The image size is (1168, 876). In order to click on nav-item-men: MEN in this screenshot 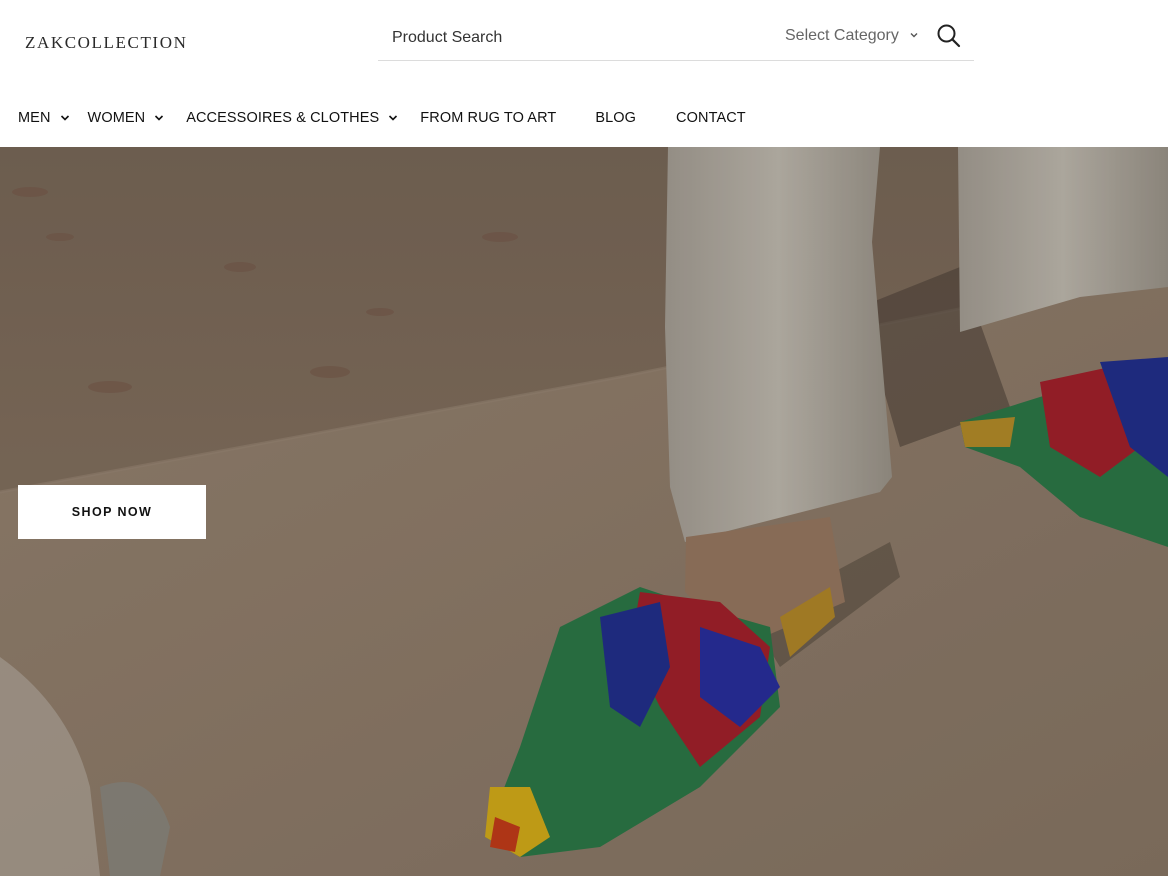, I will do `click(44, 118)`.